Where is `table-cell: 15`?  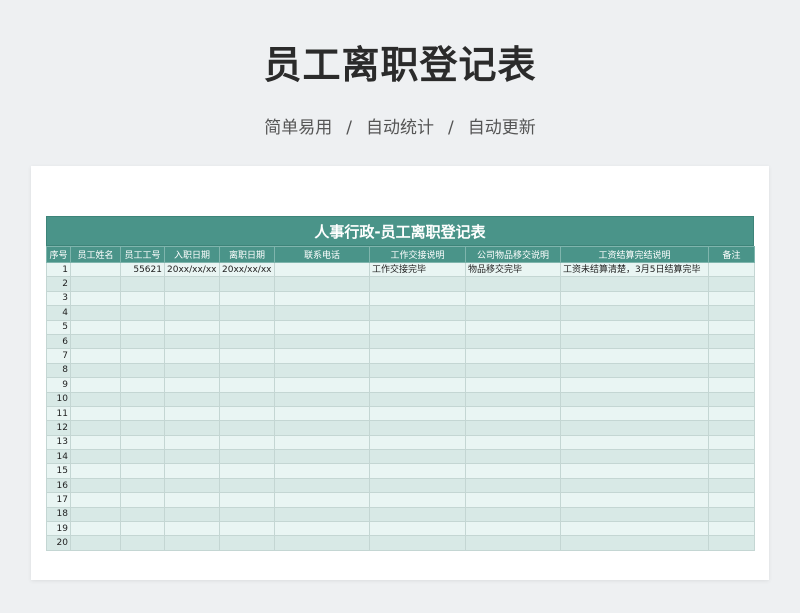 table-cell: 15 is located at coordinates (58, 471).